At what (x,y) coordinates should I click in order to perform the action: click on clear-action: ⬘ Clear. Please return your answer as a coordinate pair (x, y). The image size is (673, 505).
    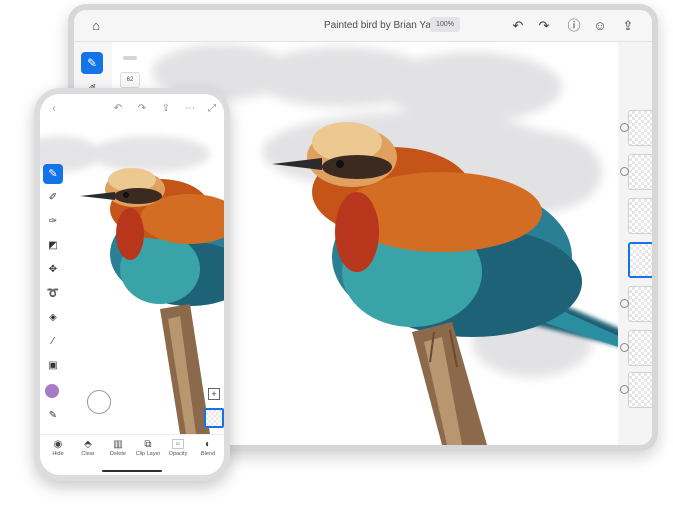
    Looking at the image, I should click on (88, 448).